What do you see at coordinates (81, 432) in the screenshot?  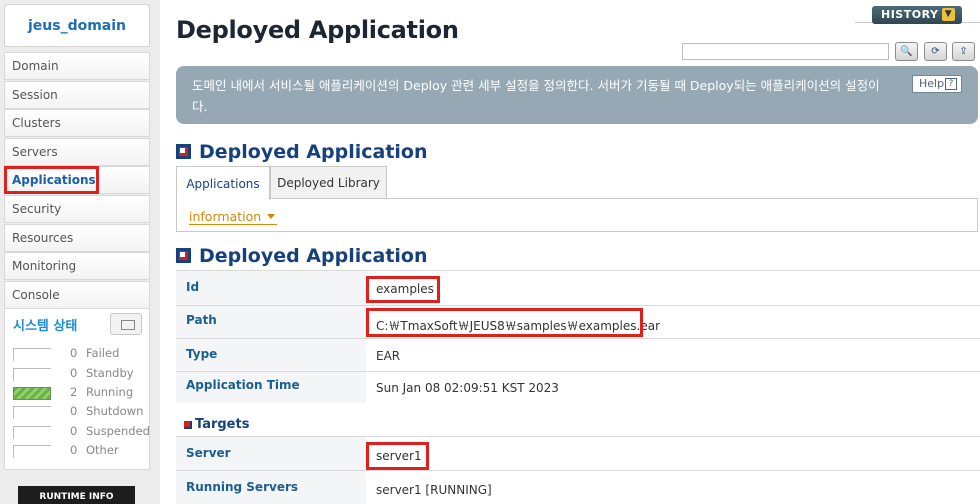 I see `status-row-suspended: 0 Suspended` at bounding box center [81, 432].